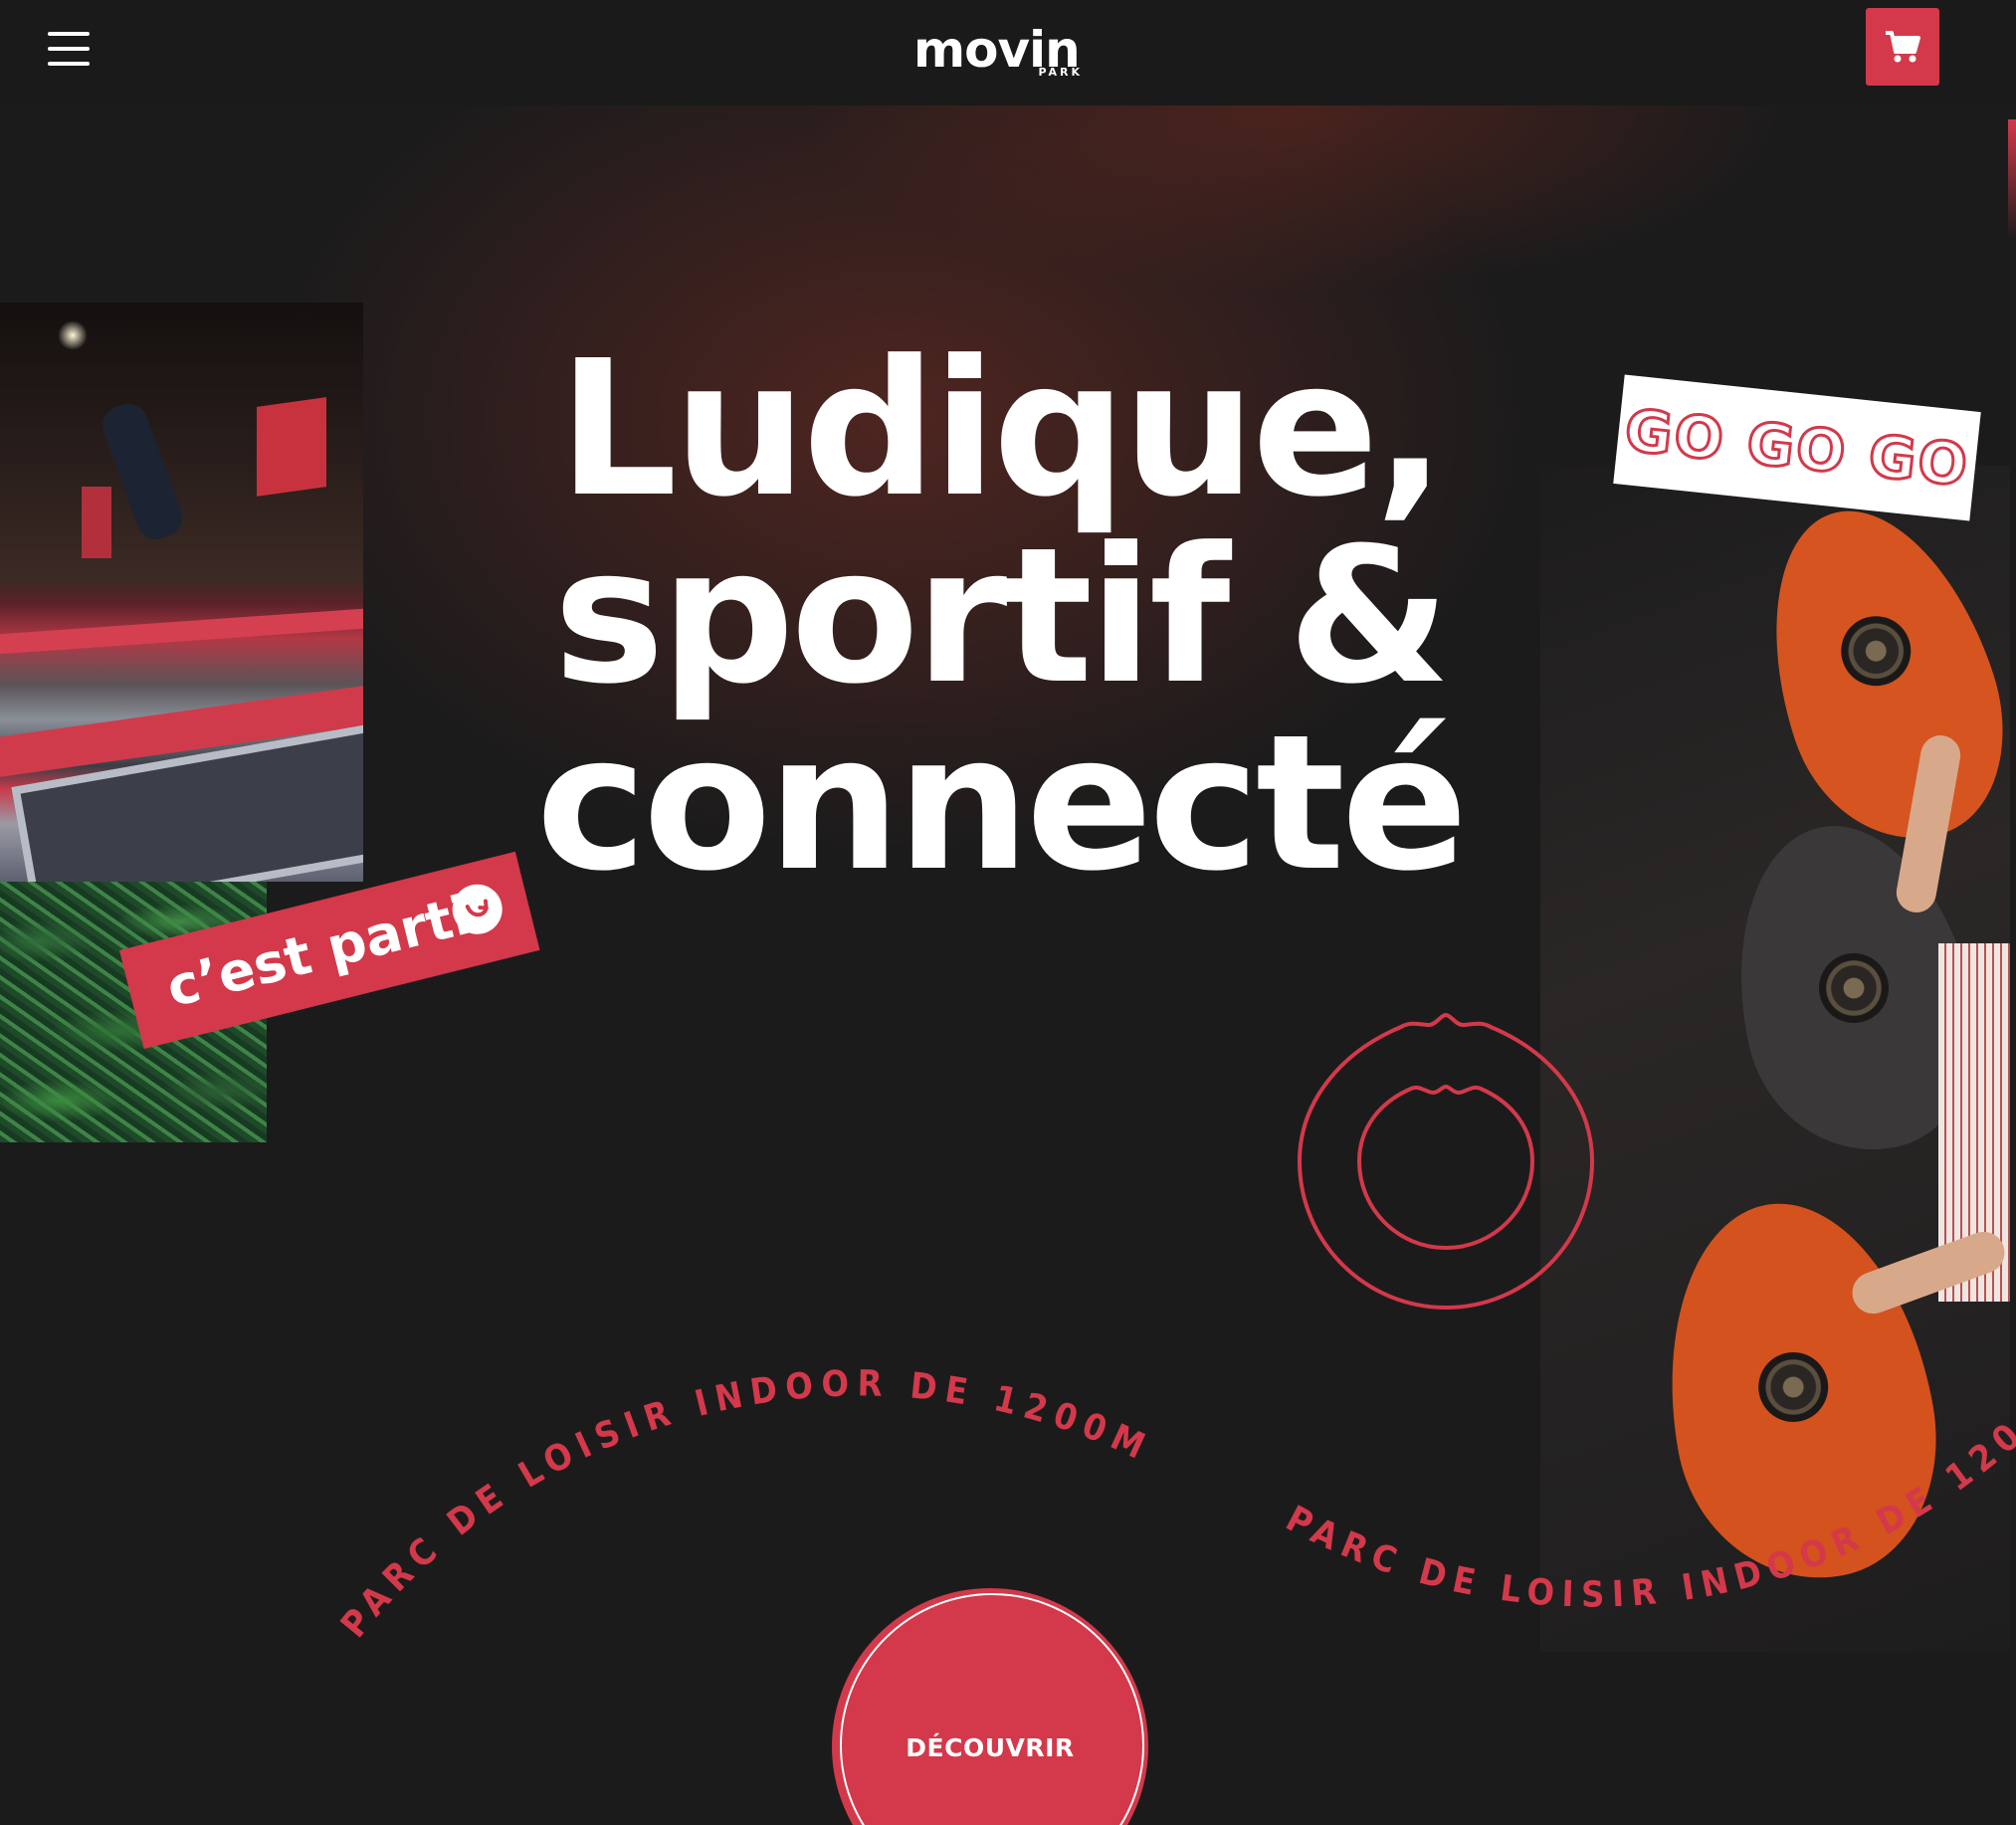  What do you see at coordinates (2012, 179) in the screenshot?
I see `scrollbar-indicator` at bounding box center [2012, 179].